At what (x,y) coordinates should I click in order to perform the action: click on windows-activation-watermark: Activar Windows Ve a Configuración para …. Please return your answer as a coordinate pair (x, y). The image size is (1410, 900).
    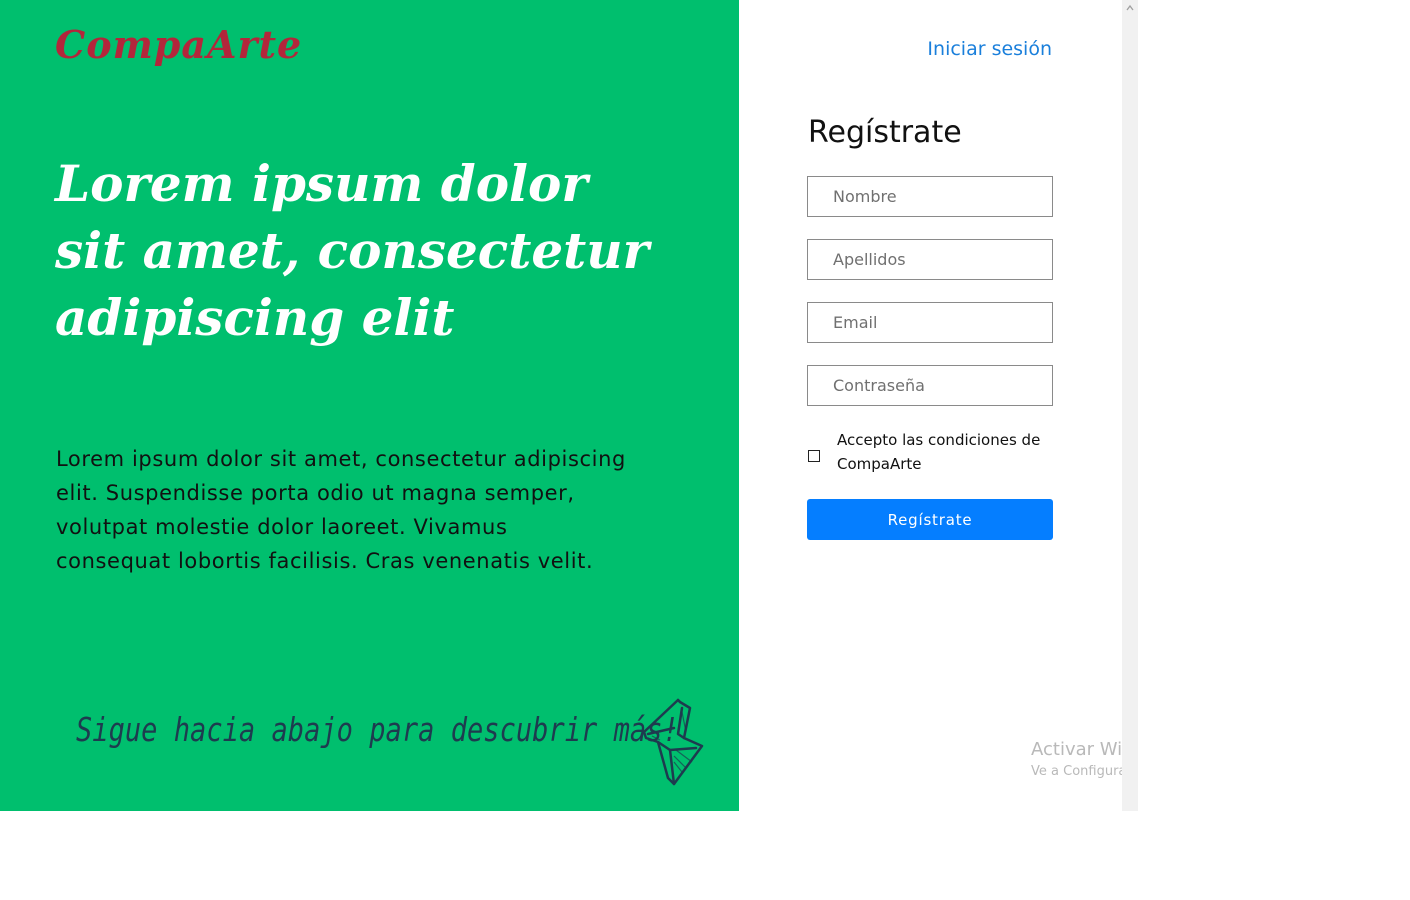
    Looking at the image, I should click on (1076, 760).